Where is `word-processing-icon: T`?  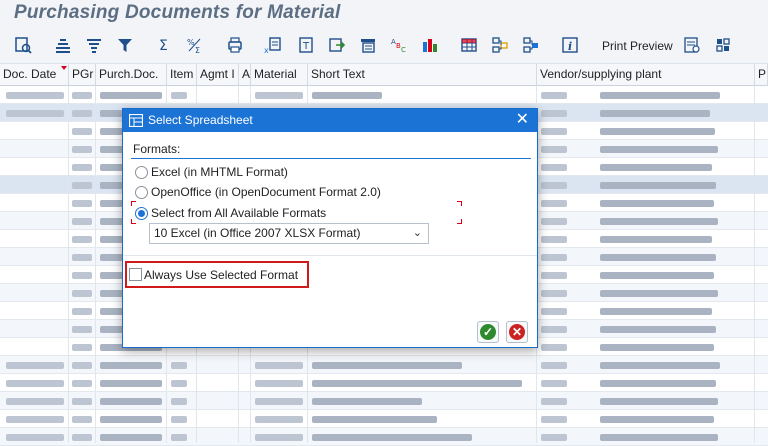 word-processing-icon: T is located at coordinates (306, 45).